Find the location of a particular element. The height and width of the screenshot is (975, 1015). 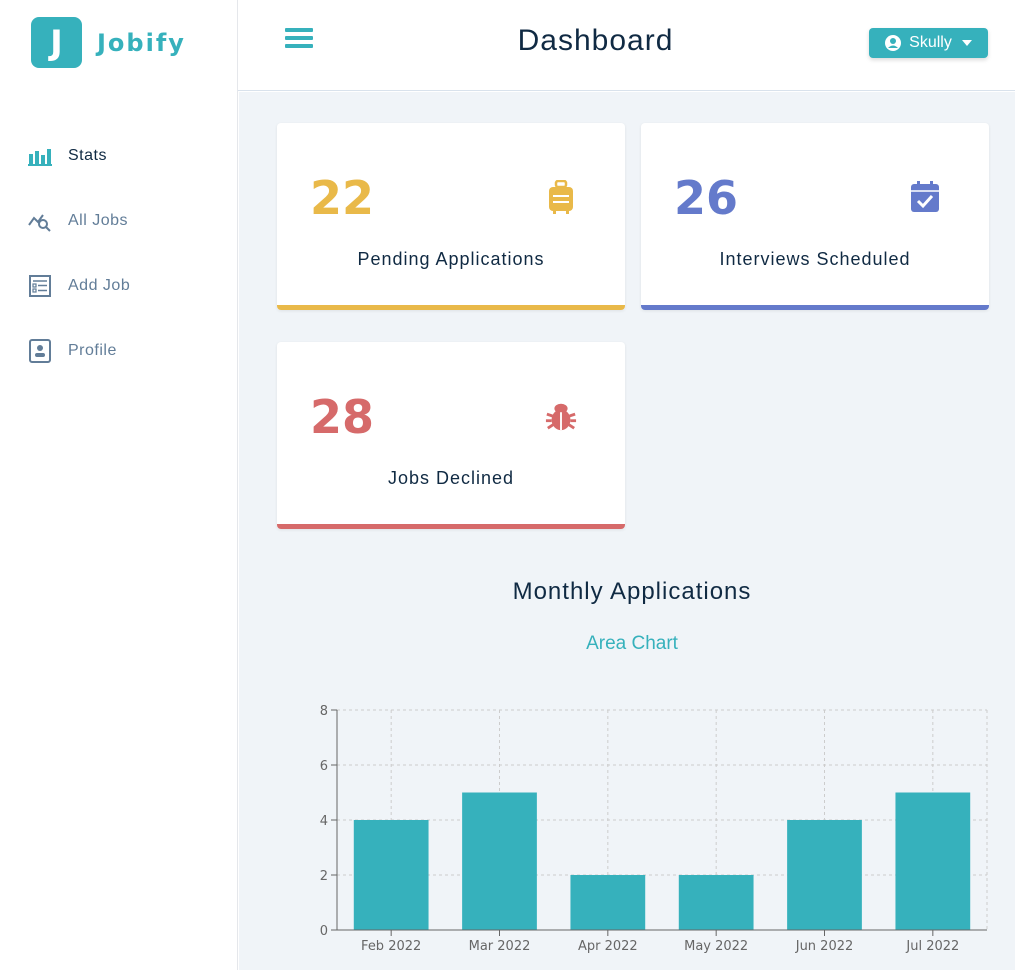

user-menu-button: Skully is located at coordinates (928, 43).